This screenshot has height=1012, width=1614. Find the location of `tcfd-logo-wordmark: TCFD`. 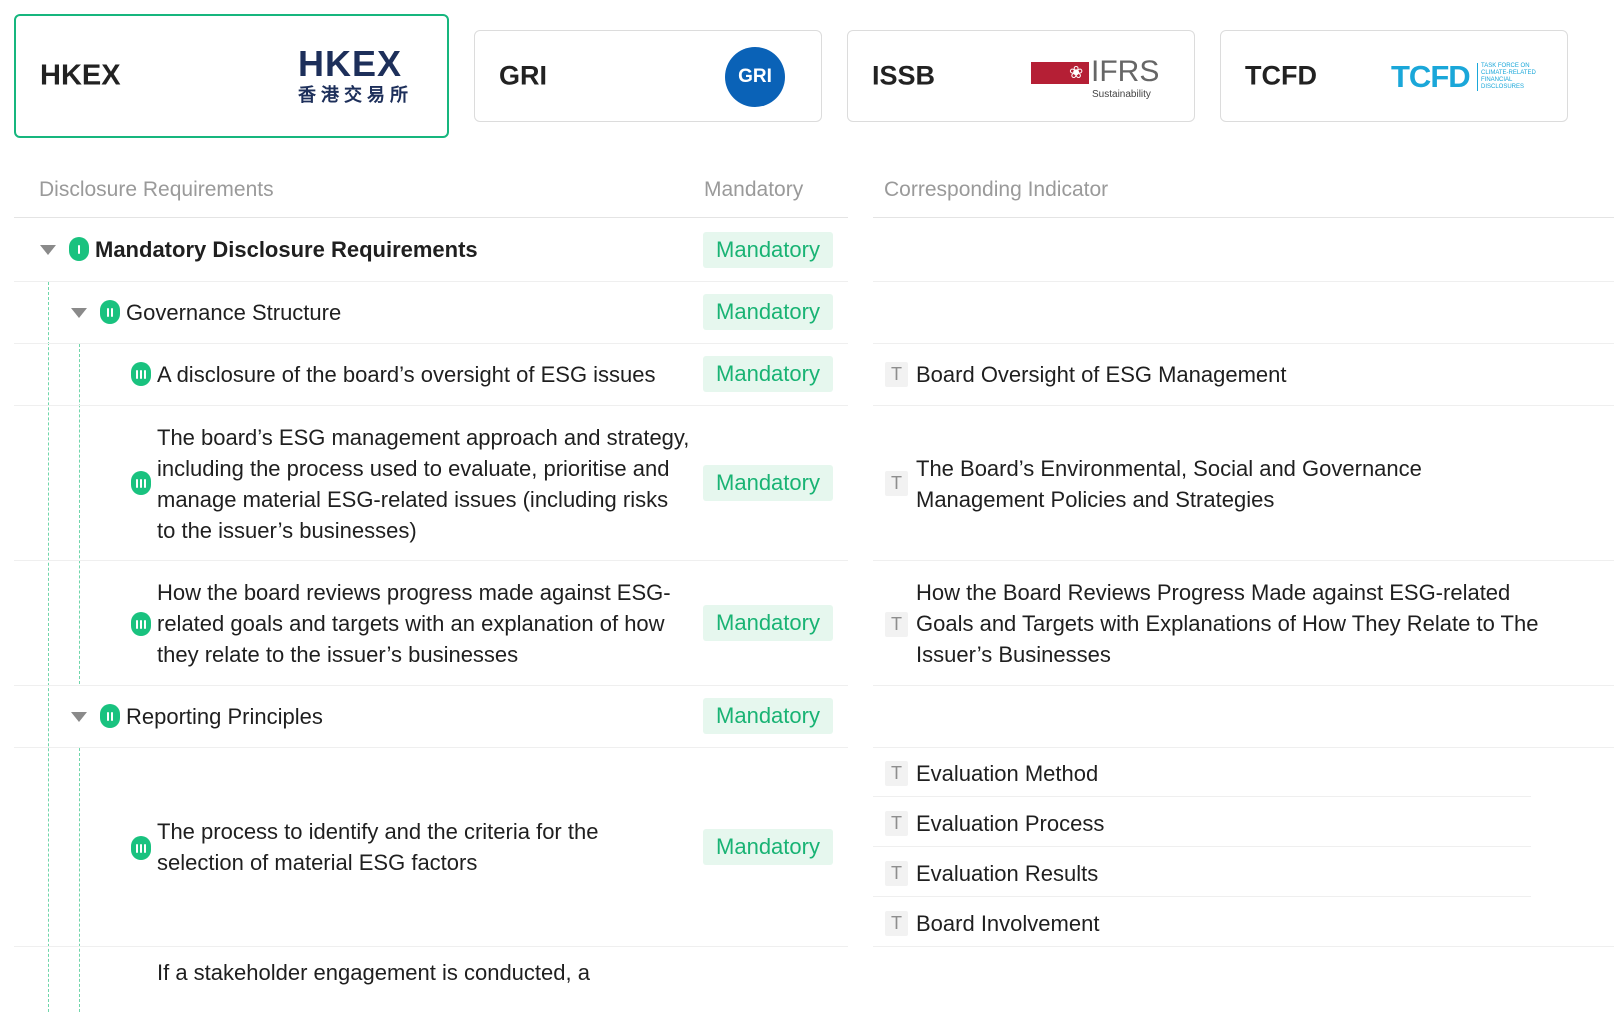

tcfd-logo-wordmark: TCFD is located at coordinates (1431, 76).